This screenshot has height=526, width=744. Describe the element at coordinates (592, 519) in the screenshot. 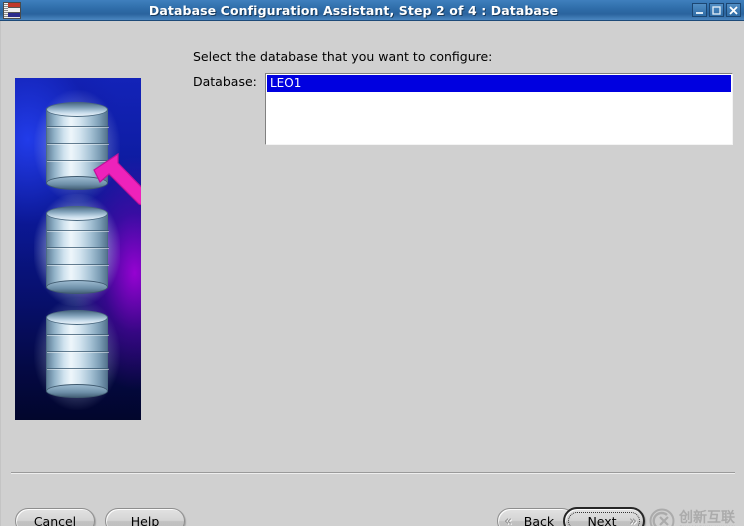

I see `next-mnemonic: N` at that location.